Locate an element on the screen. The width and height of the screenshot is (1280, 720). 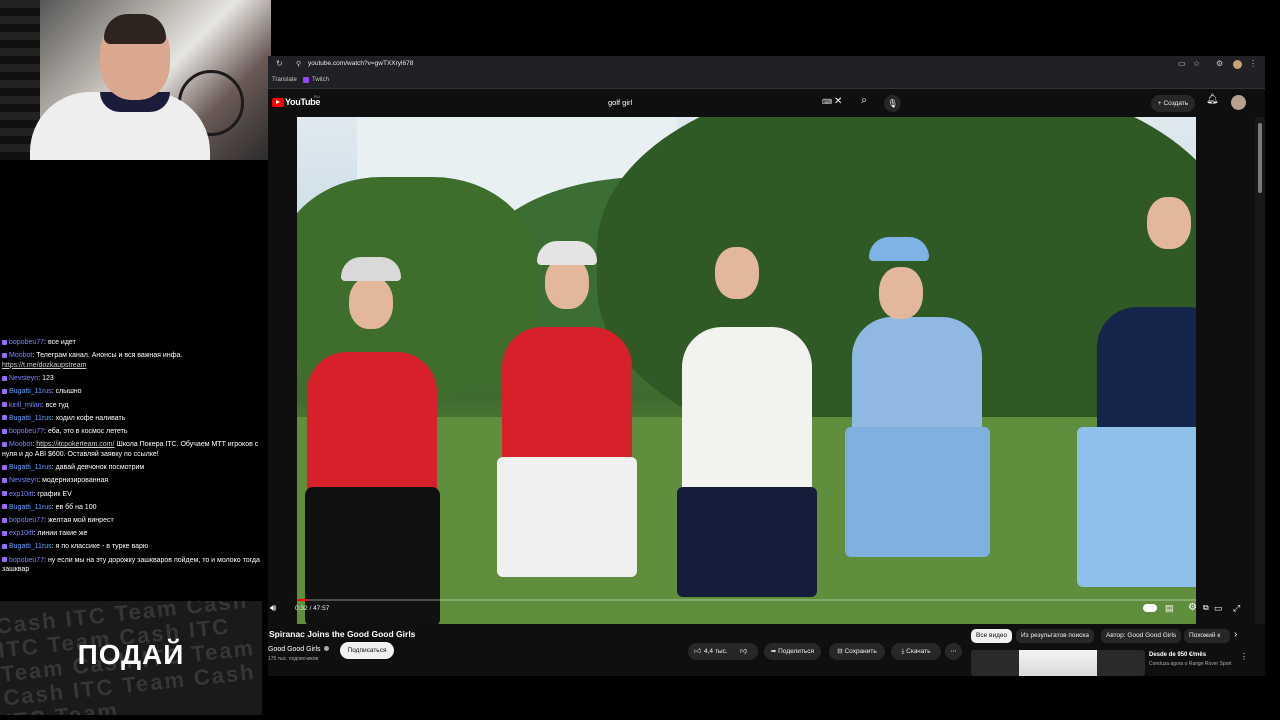
chat-text: слышно is located at coordinates (68, 392).